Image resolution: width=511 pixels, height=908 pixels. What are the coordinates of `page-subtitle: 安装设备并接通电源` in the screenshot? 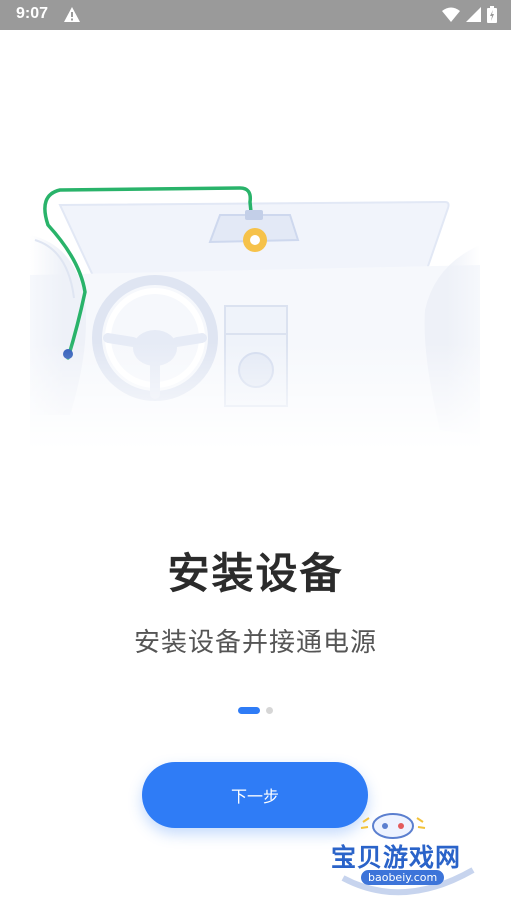 It's located at (255, 643).